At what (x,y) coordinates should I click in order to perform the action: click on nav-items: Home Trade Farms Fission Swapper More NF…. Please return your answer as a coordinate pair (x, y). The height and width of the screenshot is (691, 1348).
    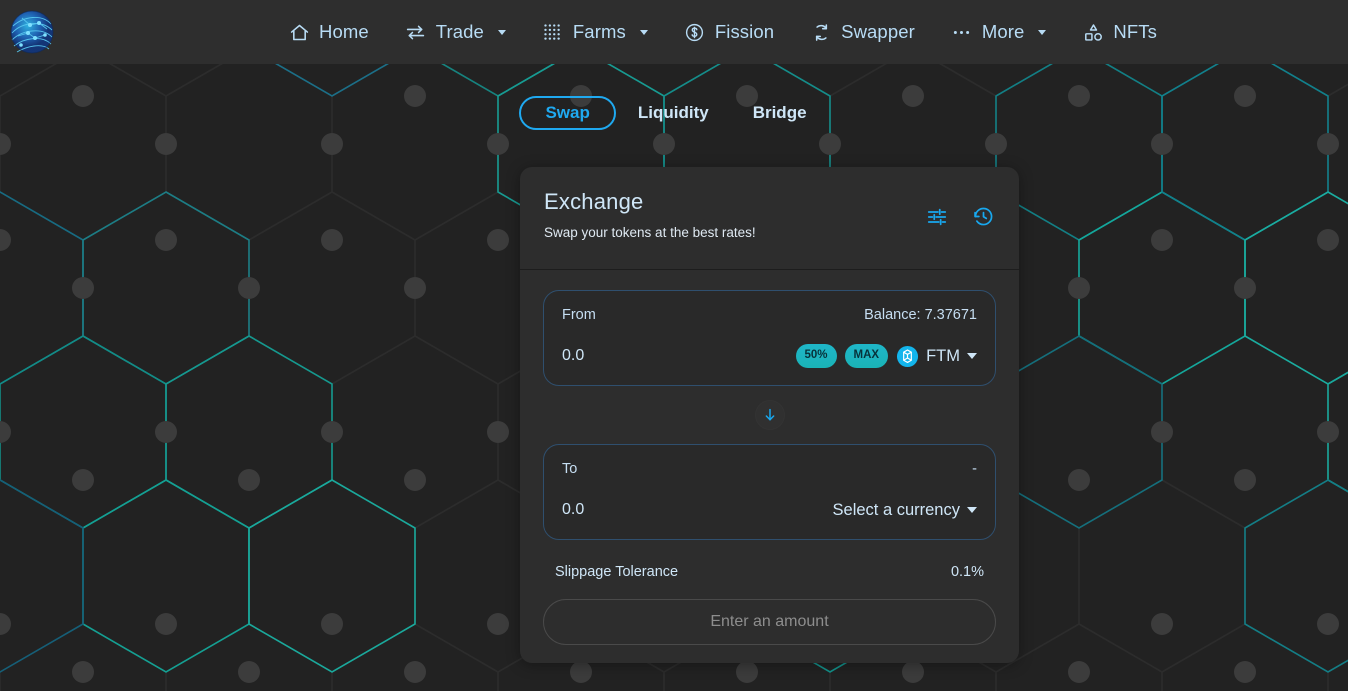
    Looking at the image, I should click on (722, 32).